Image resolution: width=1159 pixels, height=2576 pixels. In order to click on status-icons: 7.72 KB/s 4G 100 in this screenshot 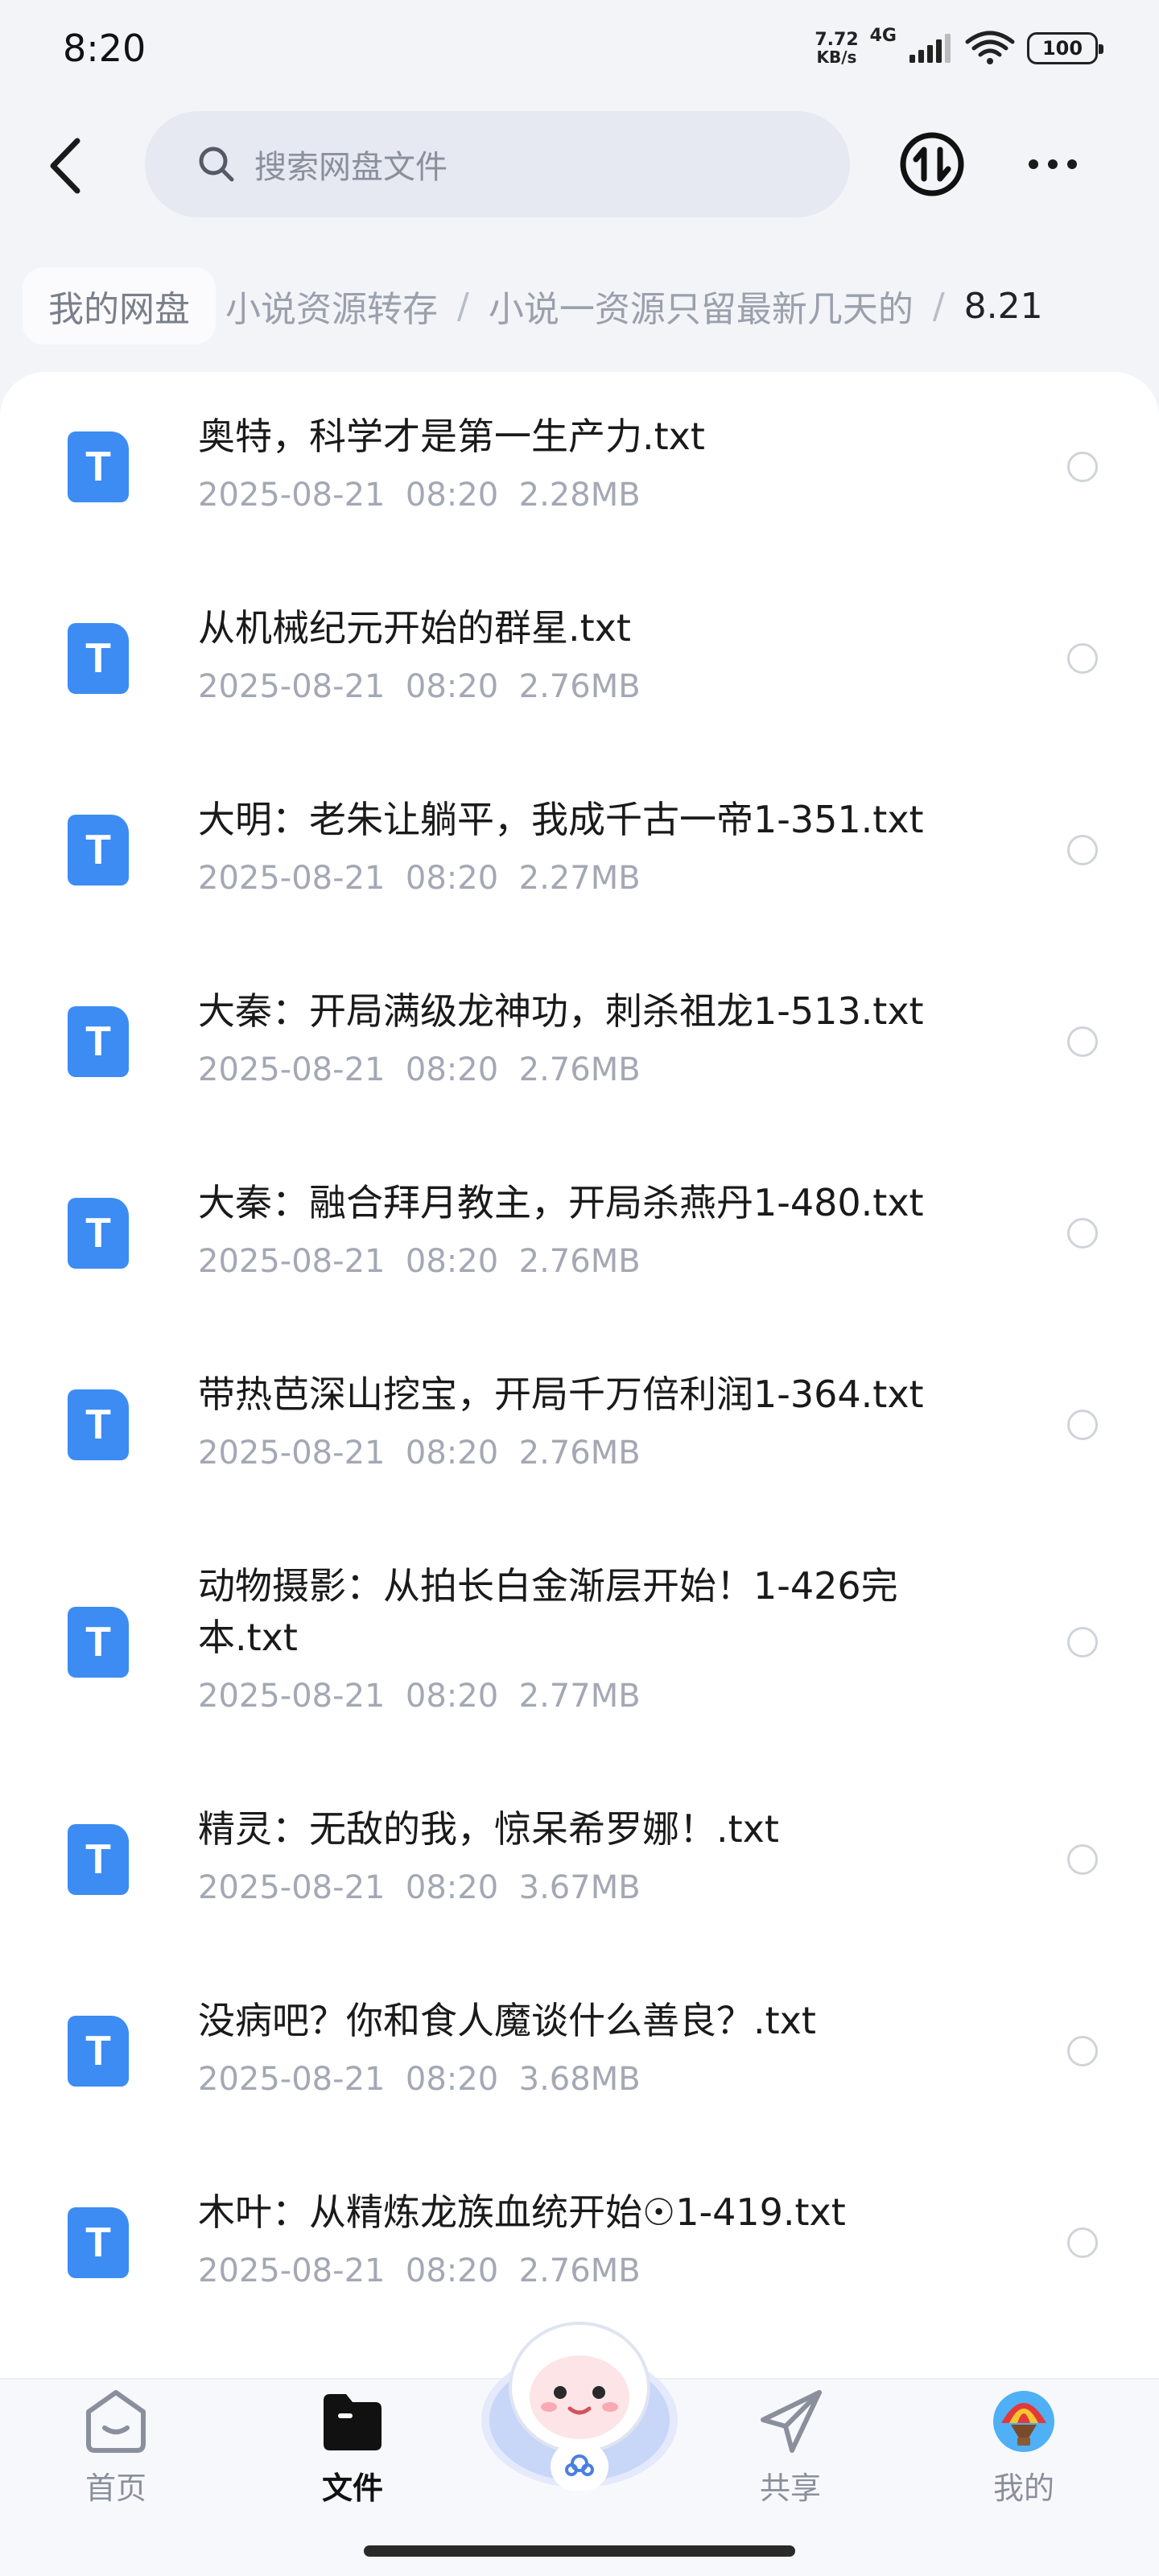, I will do `click(959, 46)`.